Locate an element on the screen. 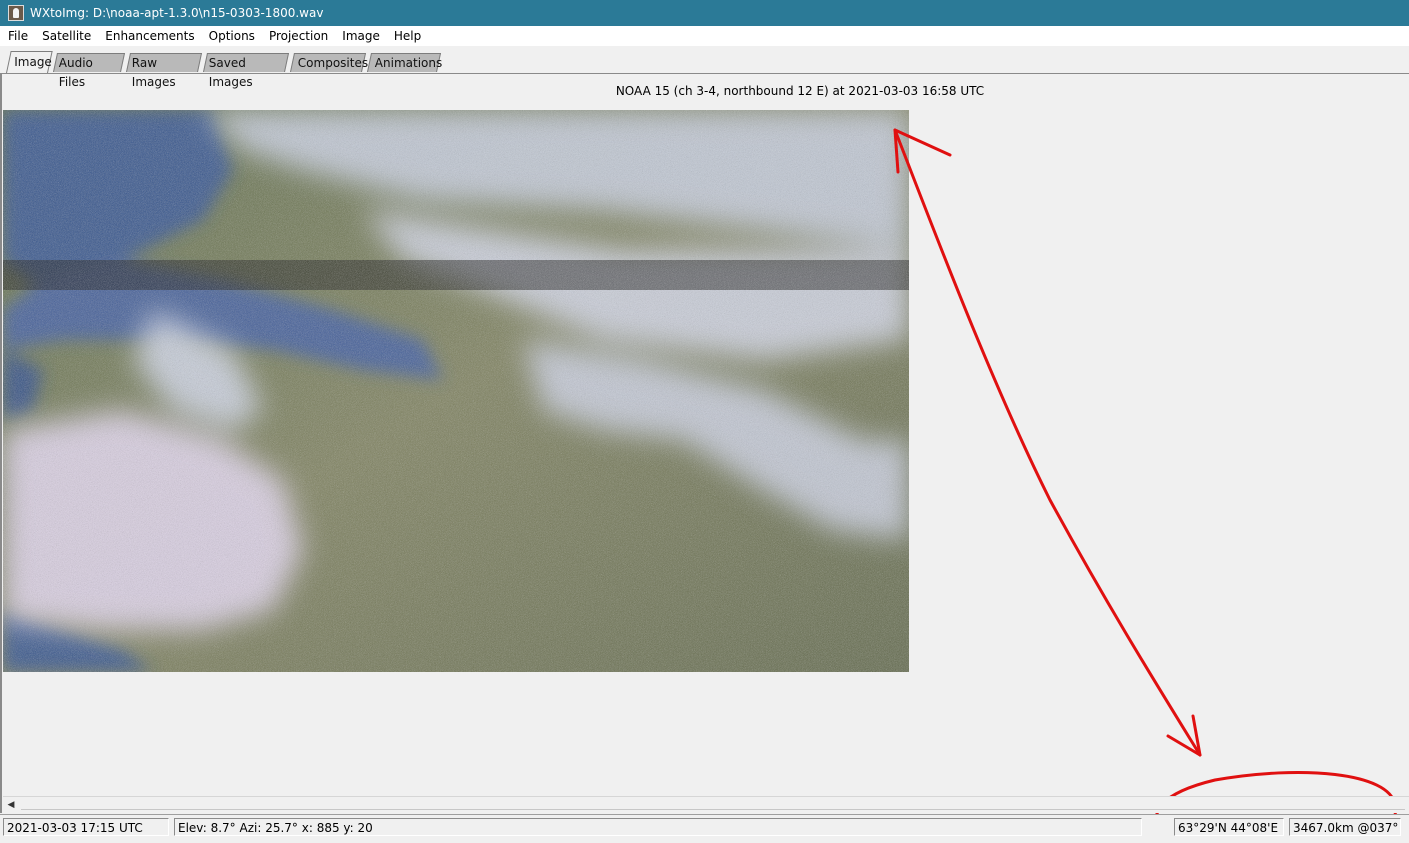 Image resolution: width=1409 pixels, height=843 pixels. tab-animations-label: Animations is located at coordinates (408, 63).